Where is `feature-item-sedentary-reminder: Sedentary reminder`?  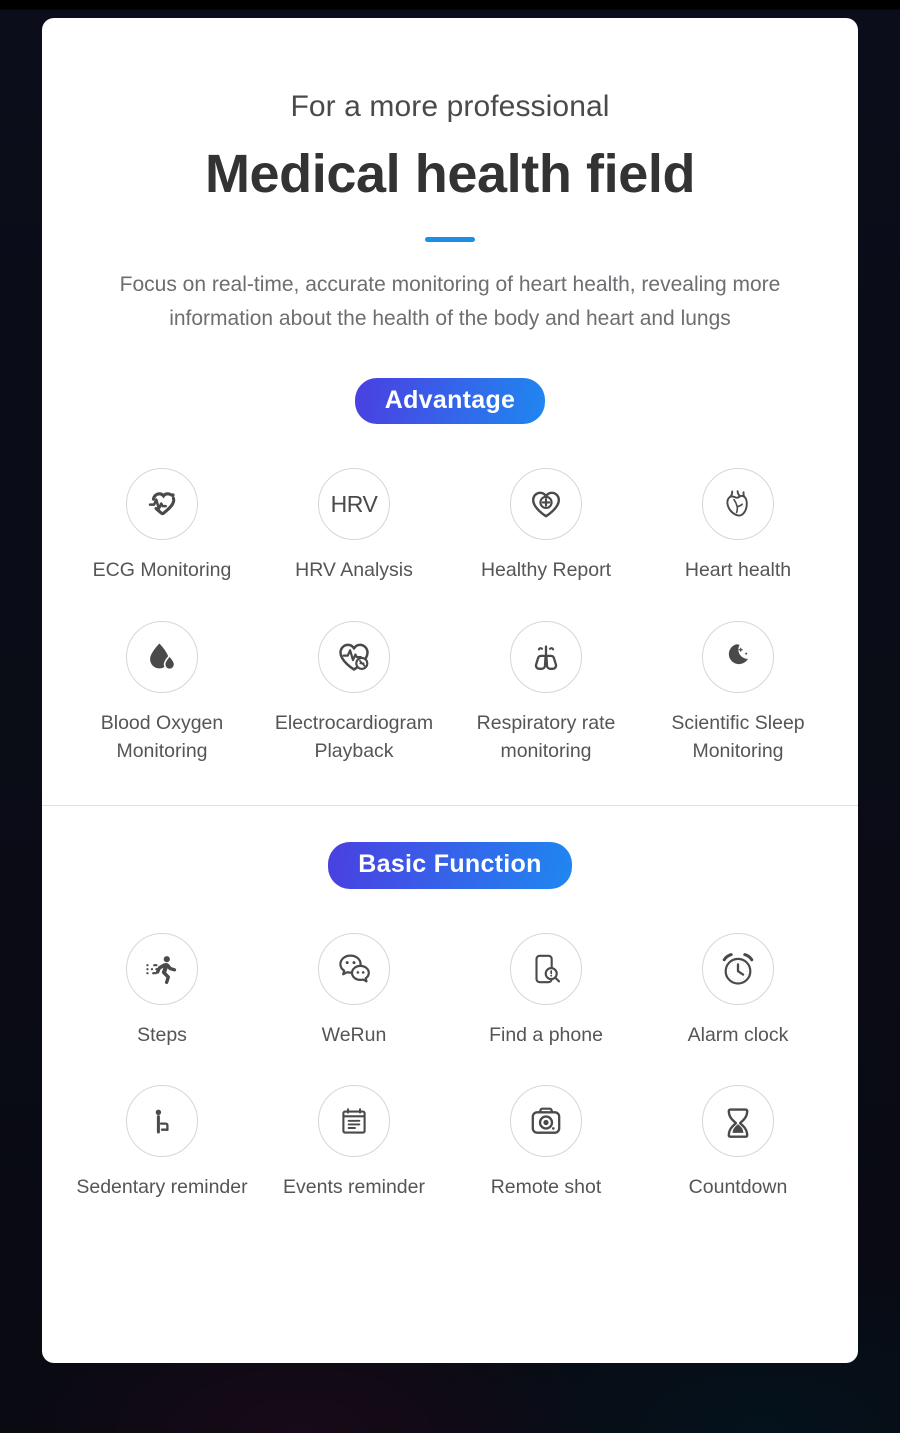 feature-item-sedentary-reminder: Sedentary reminder is located at coordinates (162, 1143).